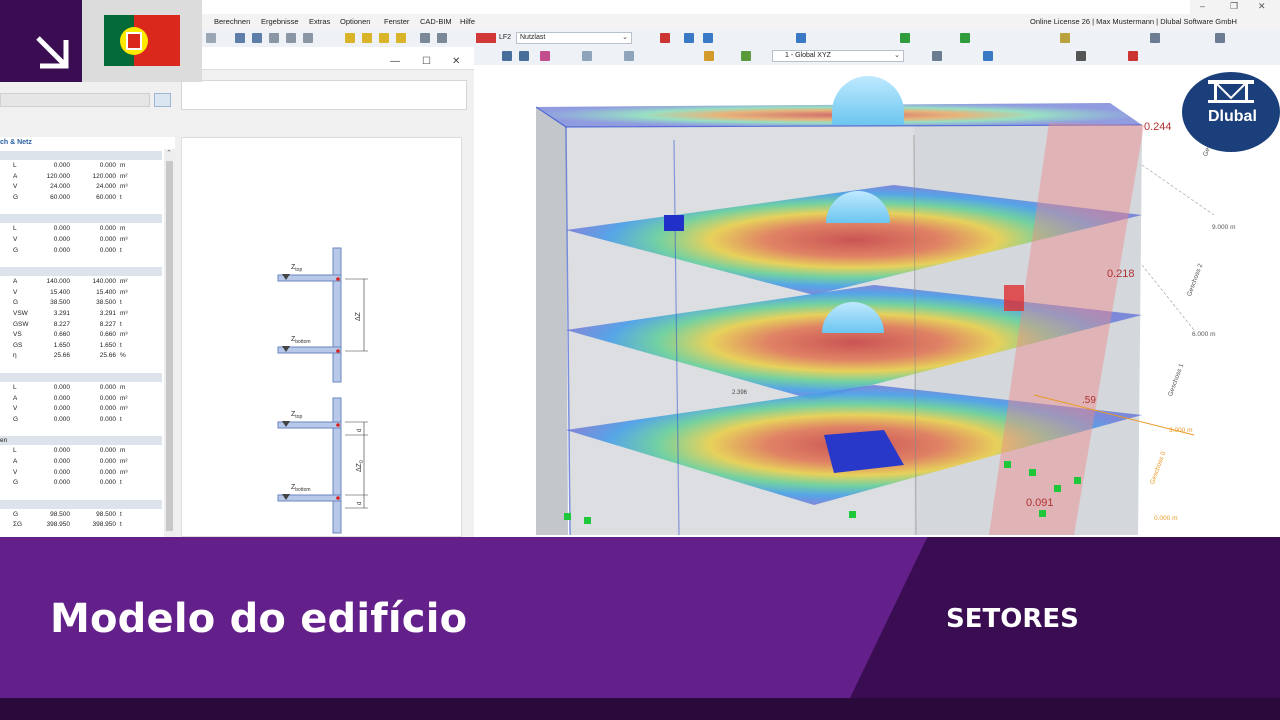 The height and width of the screenshot is (720, 1280). What do you see at coordinates (708, 38) in the screenshot?
I see `result2-icon` at bounding box center [708, 38].